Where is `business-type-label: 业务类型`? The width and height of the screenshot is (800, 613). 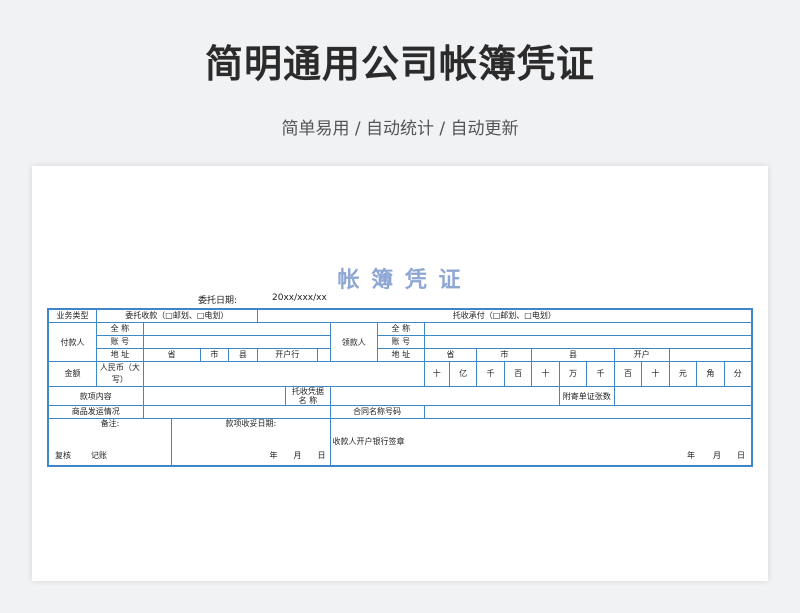 business-type-label: 业务类型 is located at coordinates (72, 315).